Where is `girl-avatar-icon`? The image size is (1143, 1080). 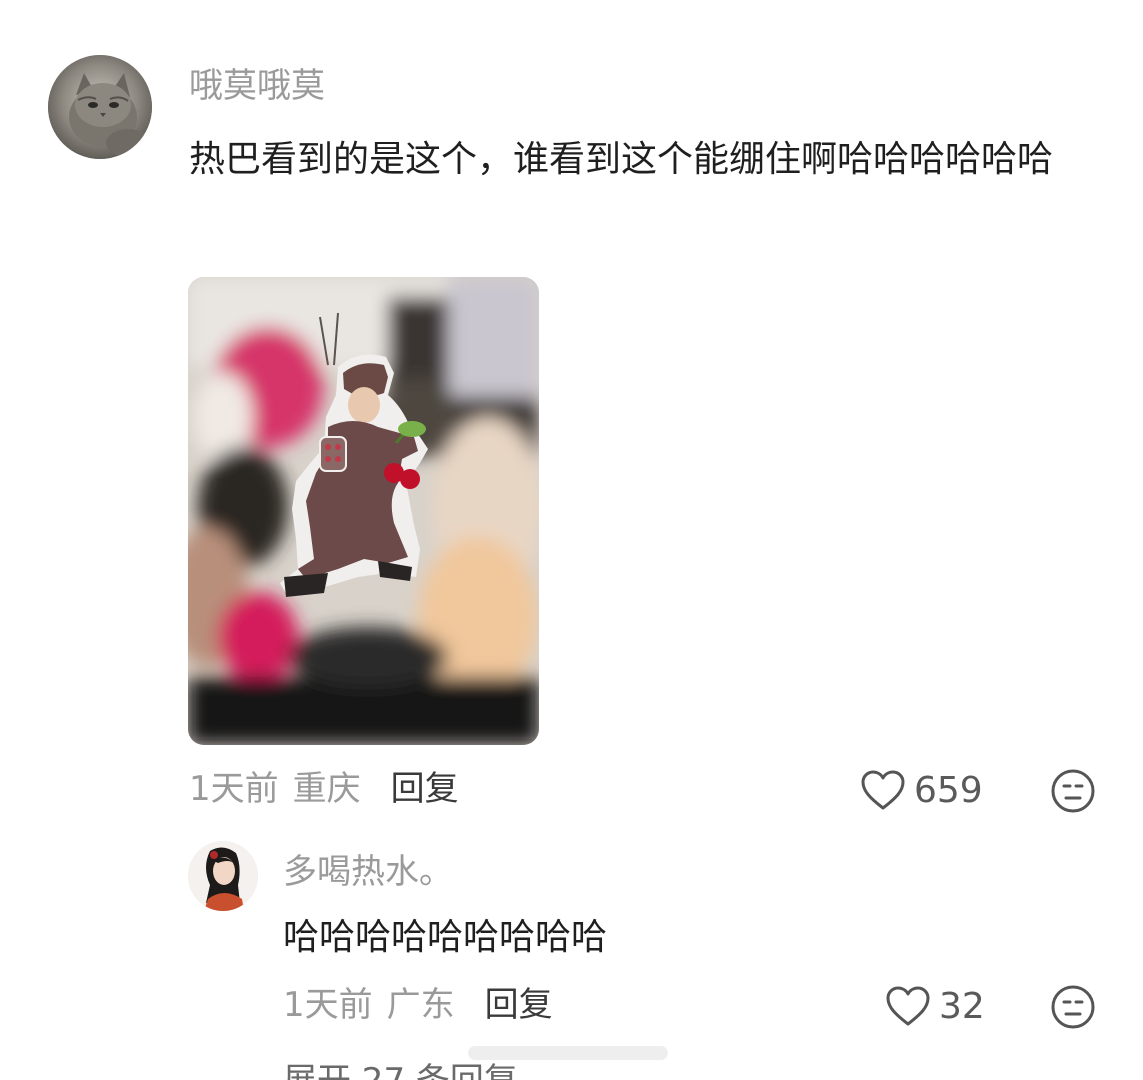
girl-avatar-icon is located at coordinates (223, 876).